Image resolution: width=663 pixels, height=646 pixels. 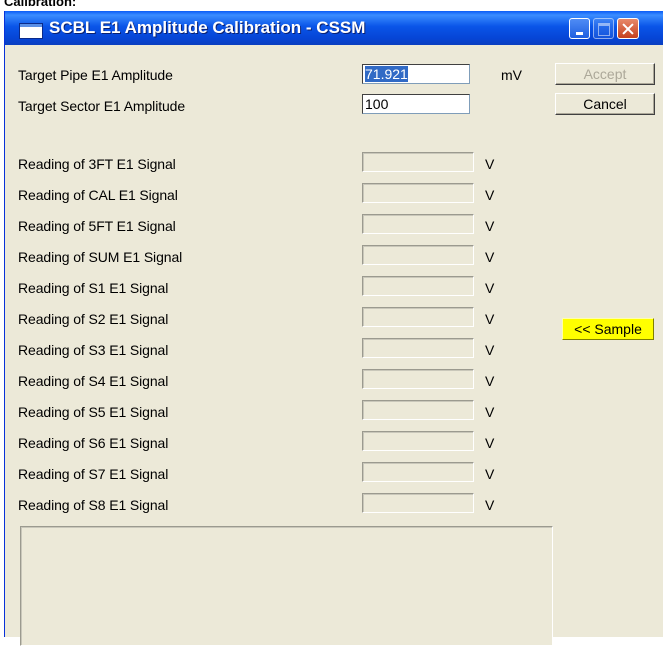 I want to click on reading-label-s4: Reading of S4 E1 Signal, so click(x=93, y=381).